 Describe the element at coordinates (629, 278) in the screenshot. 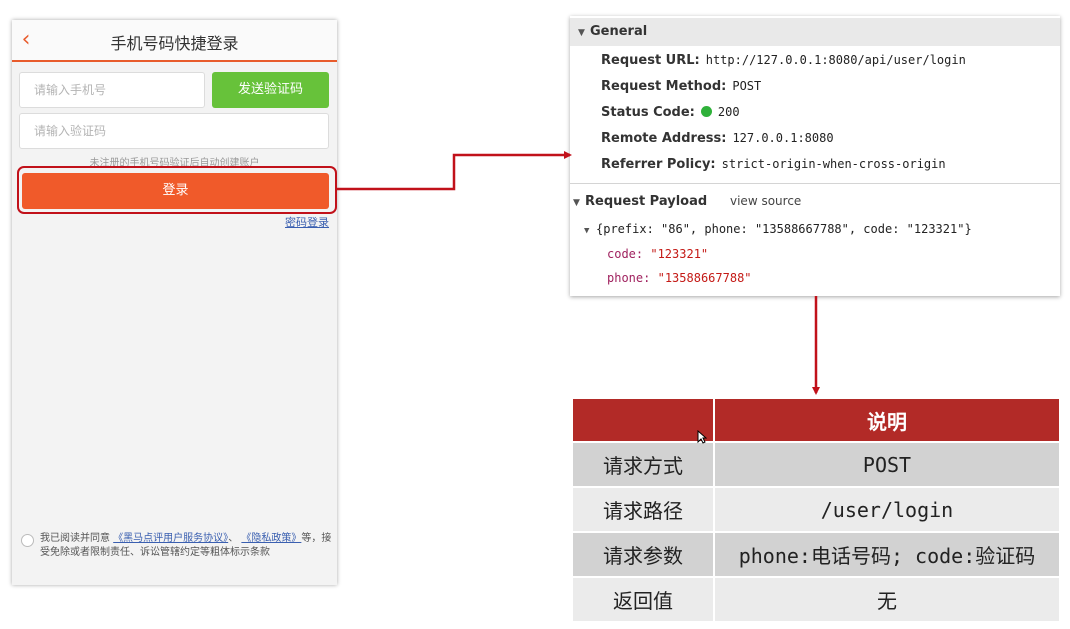

I see `property-key: phone:` at that location.